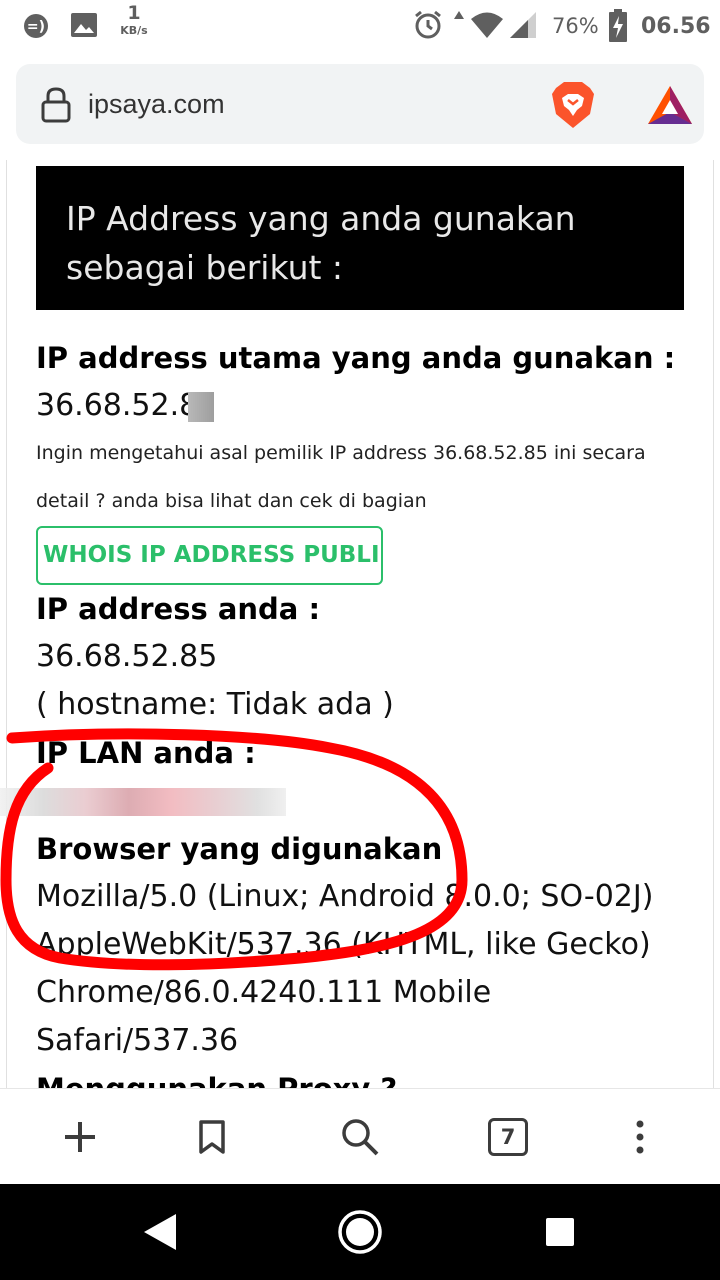  I want to click on alarm-icon, so click(428, 24).